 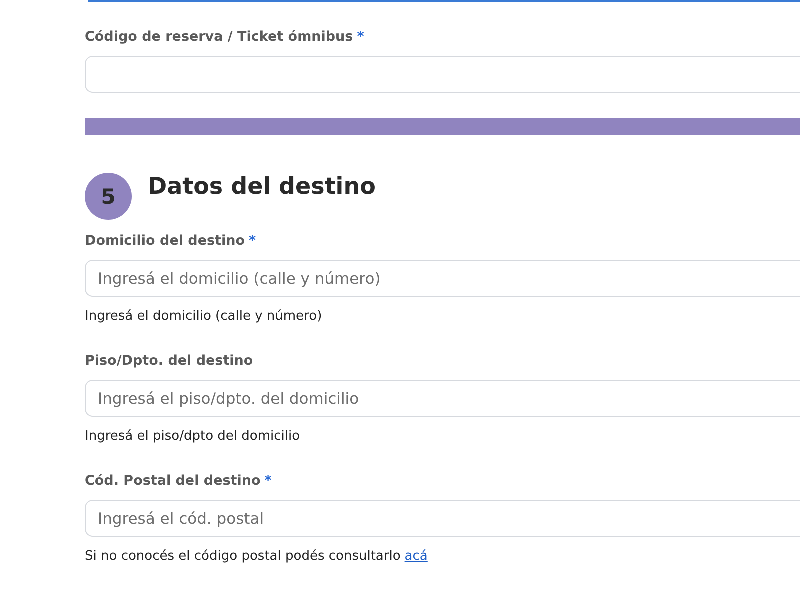 I want to click on input-field: Ingresá el domicilio (calle y número), so click(x=442, y=278).